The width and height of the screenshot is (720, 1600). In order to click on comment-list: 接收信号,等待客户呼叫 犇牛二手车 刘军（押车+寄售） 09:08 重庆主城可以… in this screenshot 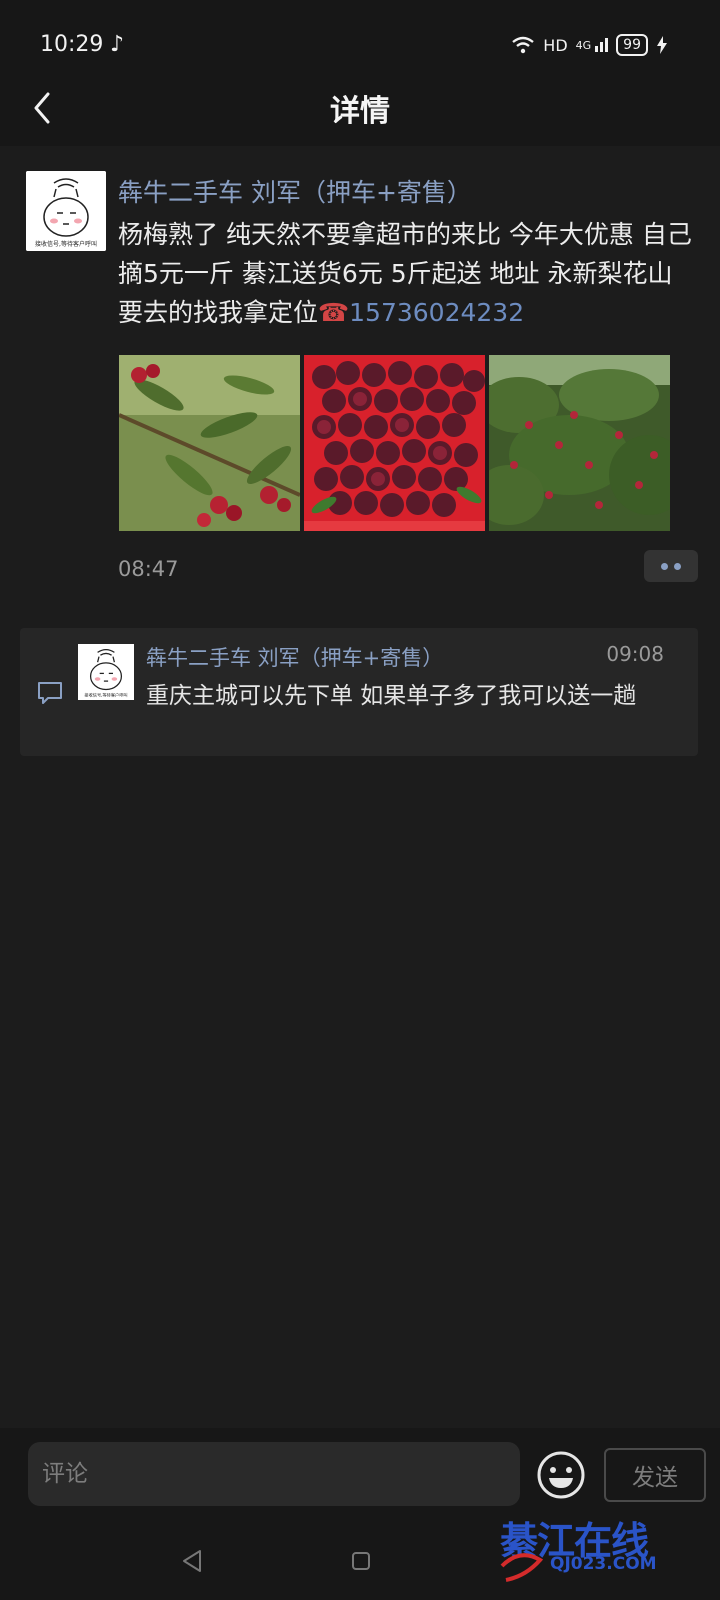, I will do `click(359, 692)`.